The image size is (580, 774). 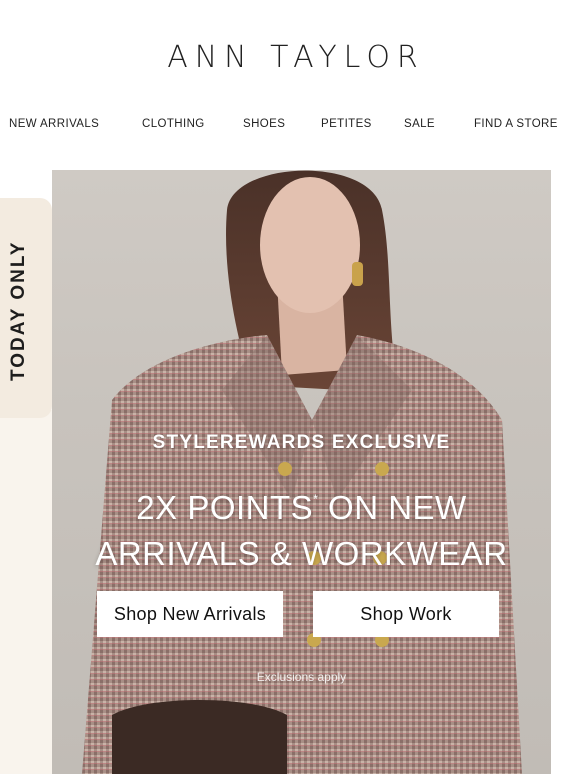 What do you see at coordinates (346, 124) in the screenshot?
I see `nav-item-petites: PETITES` at bounding box center [346, 124].